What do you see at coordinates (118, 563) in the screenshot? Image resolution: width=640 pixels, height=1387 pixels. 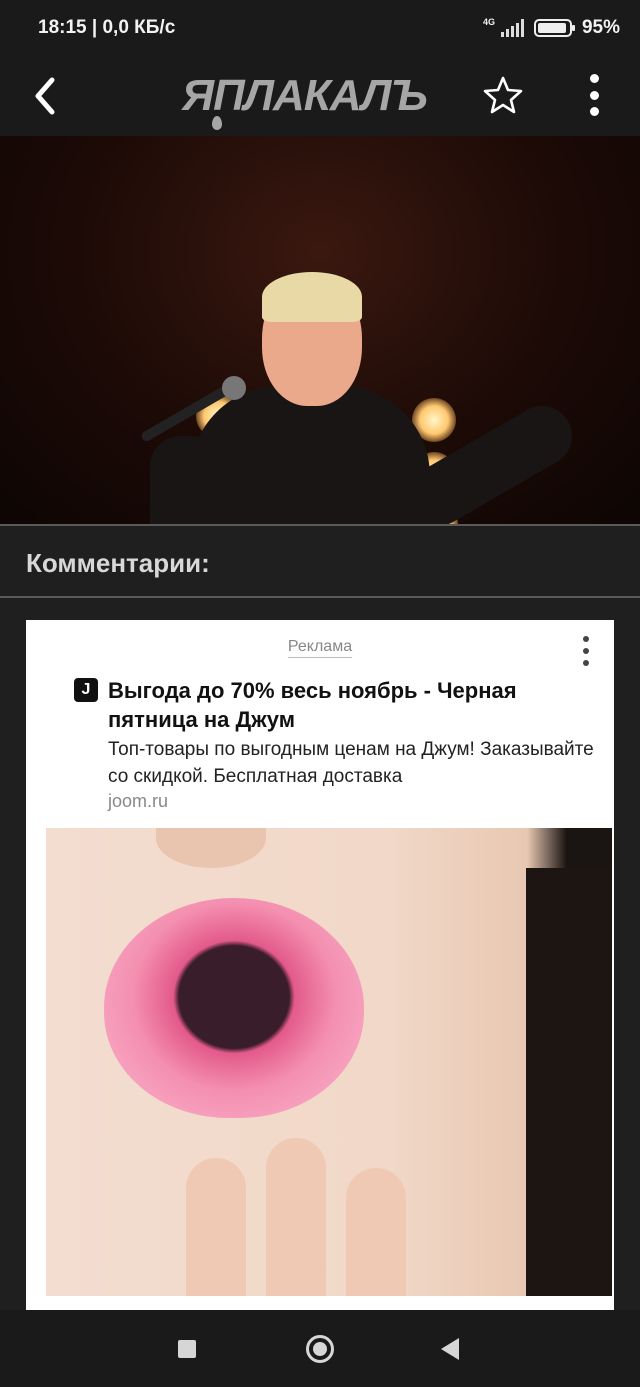 I see `comments-title: Комментарии:` at bounding box center [118, 563].